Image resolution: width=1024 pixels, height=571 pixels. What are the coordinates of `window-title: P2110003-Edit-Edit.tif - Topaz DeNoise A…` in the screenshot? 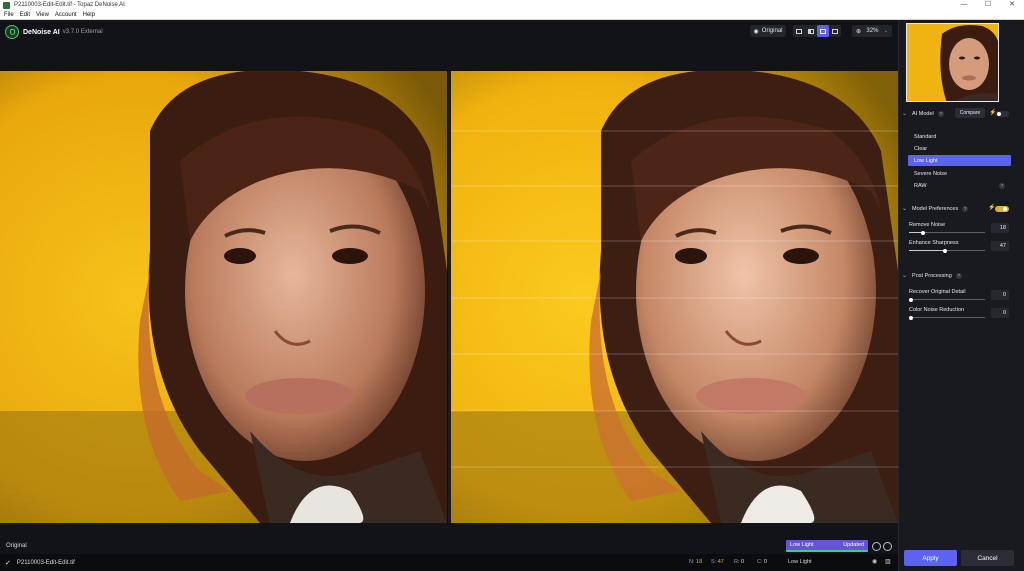 It's located at (69, 5).